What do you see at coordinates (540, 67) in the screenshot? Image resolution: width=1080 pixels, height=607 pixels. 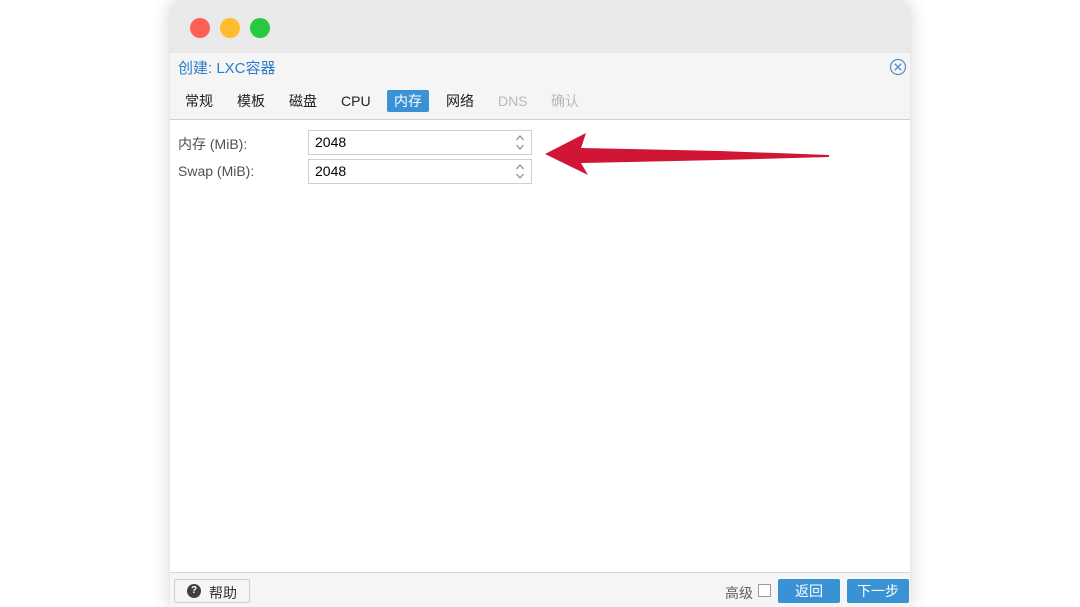 I see `dialog-header: 创建: LXC容器` at bounding box center [540, 67].